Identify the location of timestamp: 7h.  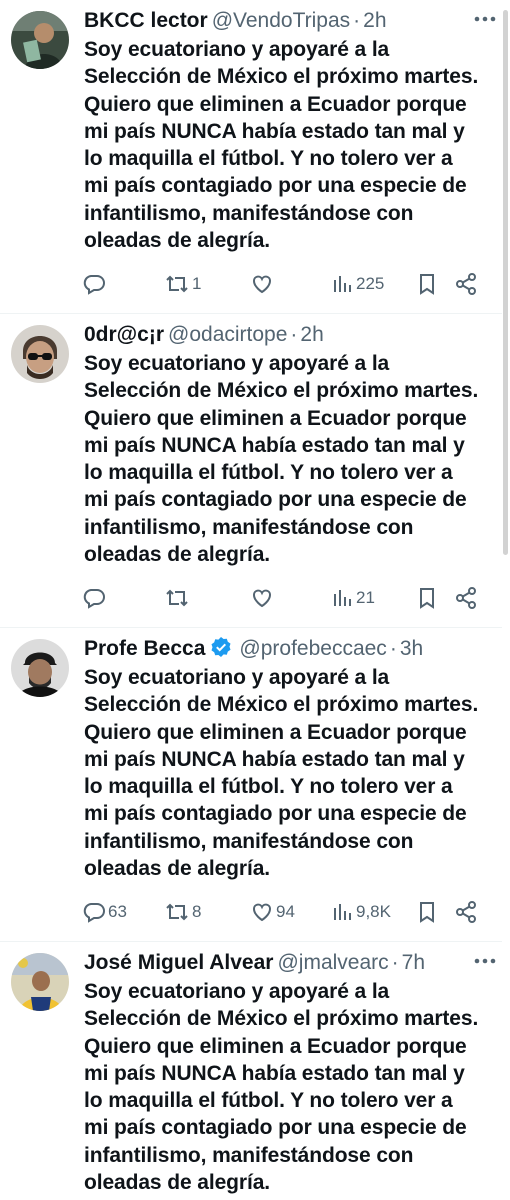
(413, 962).